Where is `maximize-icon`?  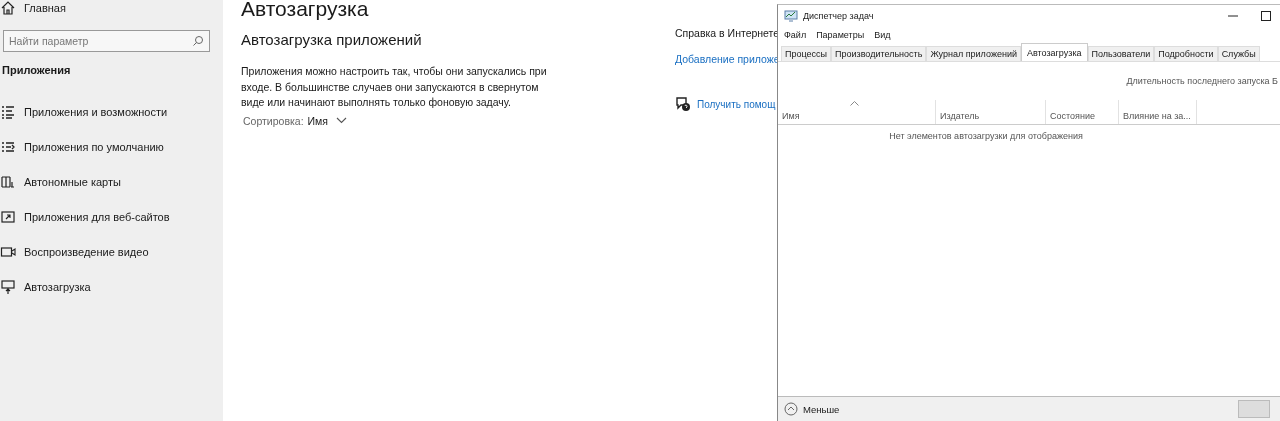 maximize-icon is located at coordinates (1266, 16).